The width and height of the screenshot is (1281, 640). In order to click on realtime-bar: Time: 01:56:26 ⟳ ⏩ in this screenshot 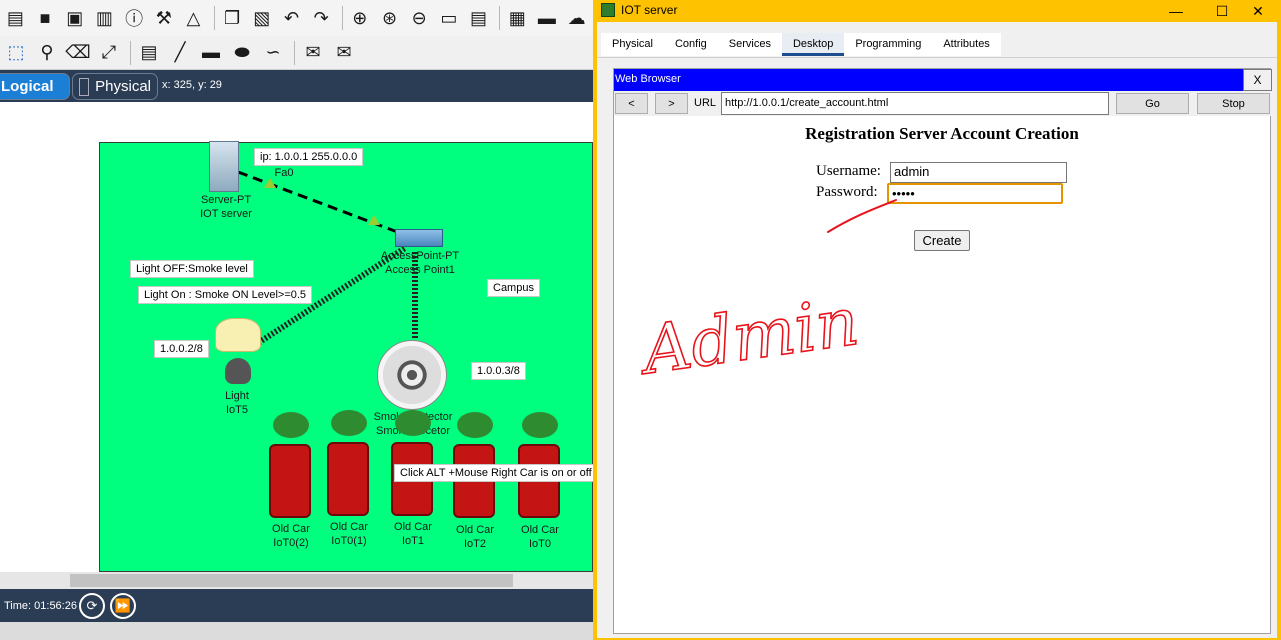, I will do `click(296, 605)`.